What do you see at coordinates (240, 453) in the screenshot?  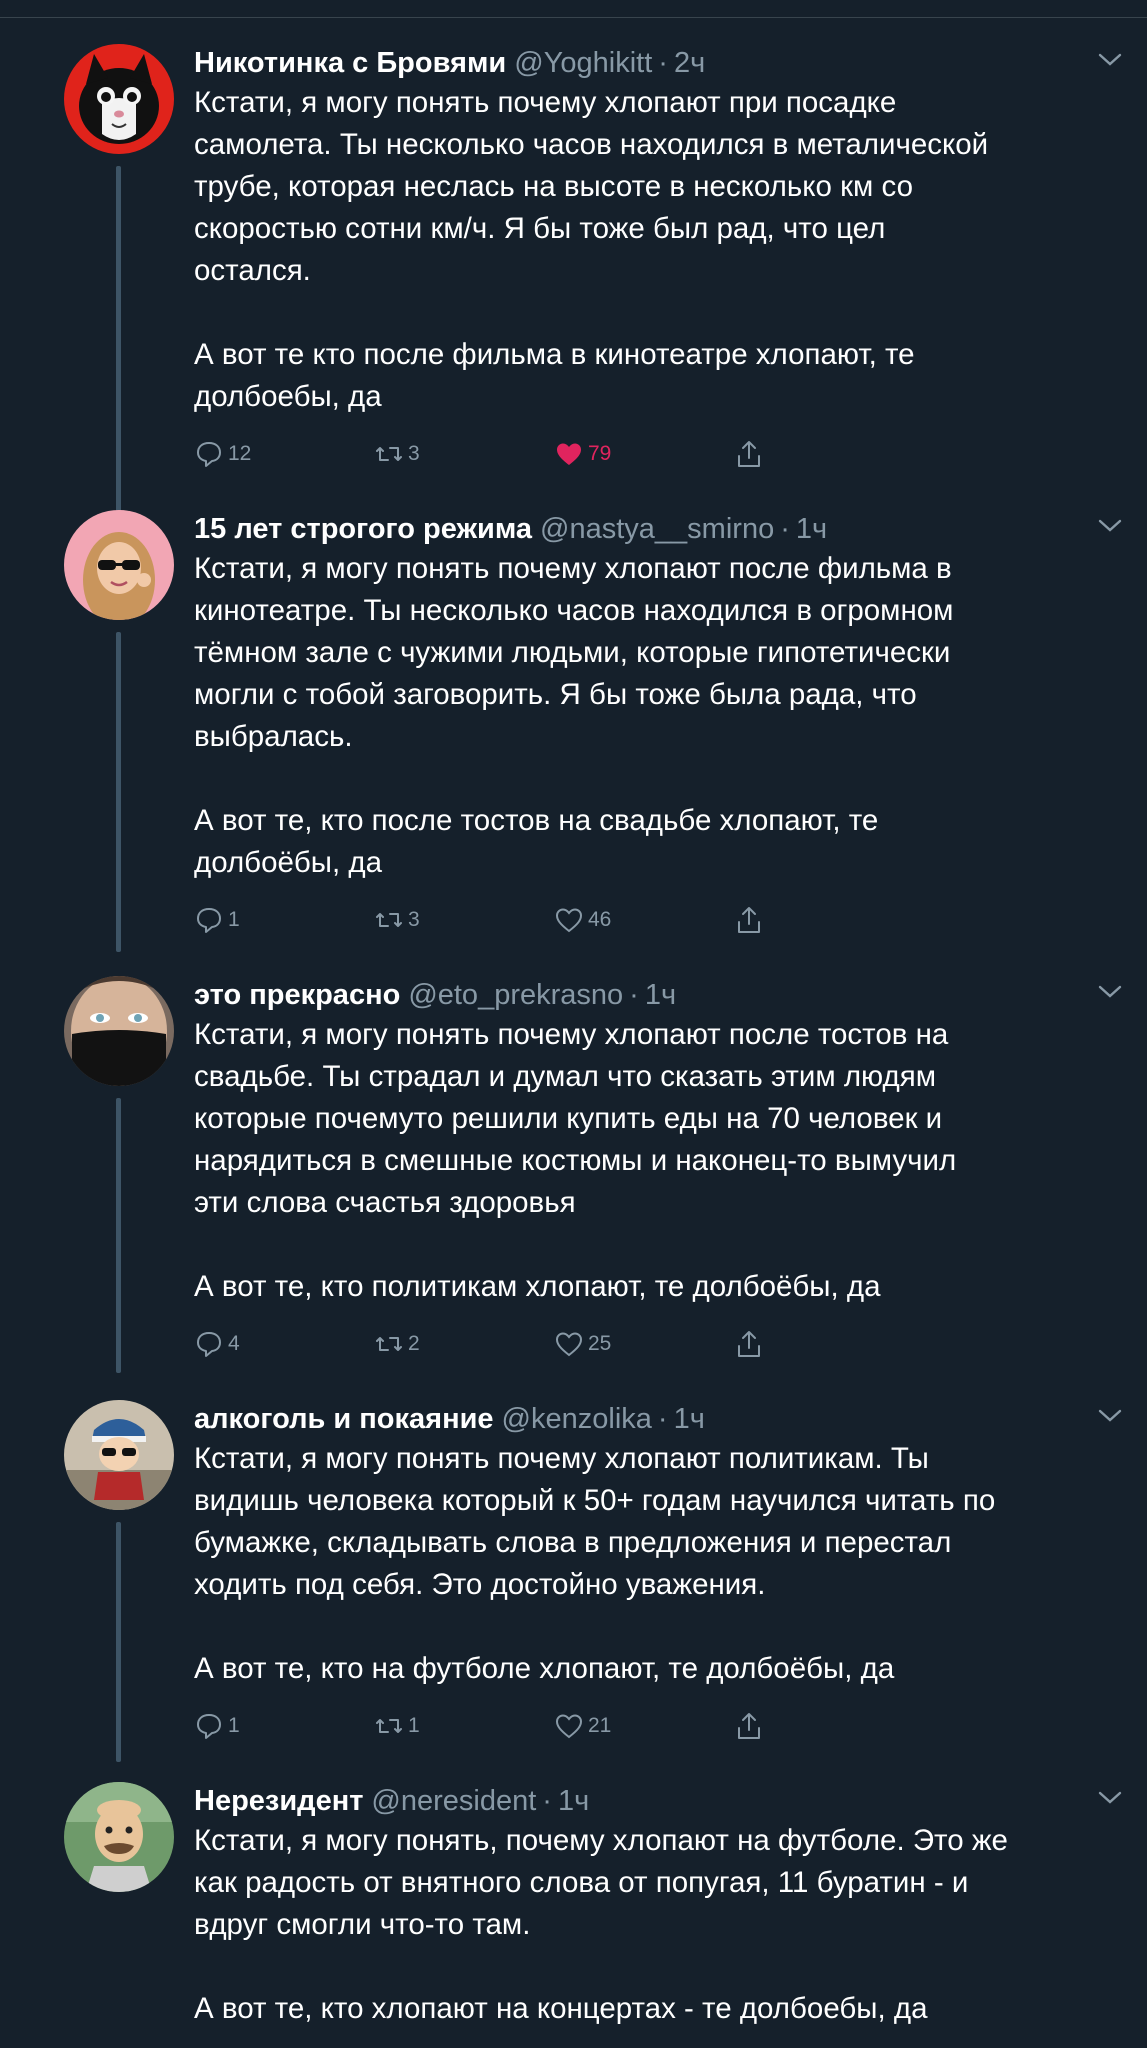 I see `reply-count: 12` at bounding box center [240, 453].